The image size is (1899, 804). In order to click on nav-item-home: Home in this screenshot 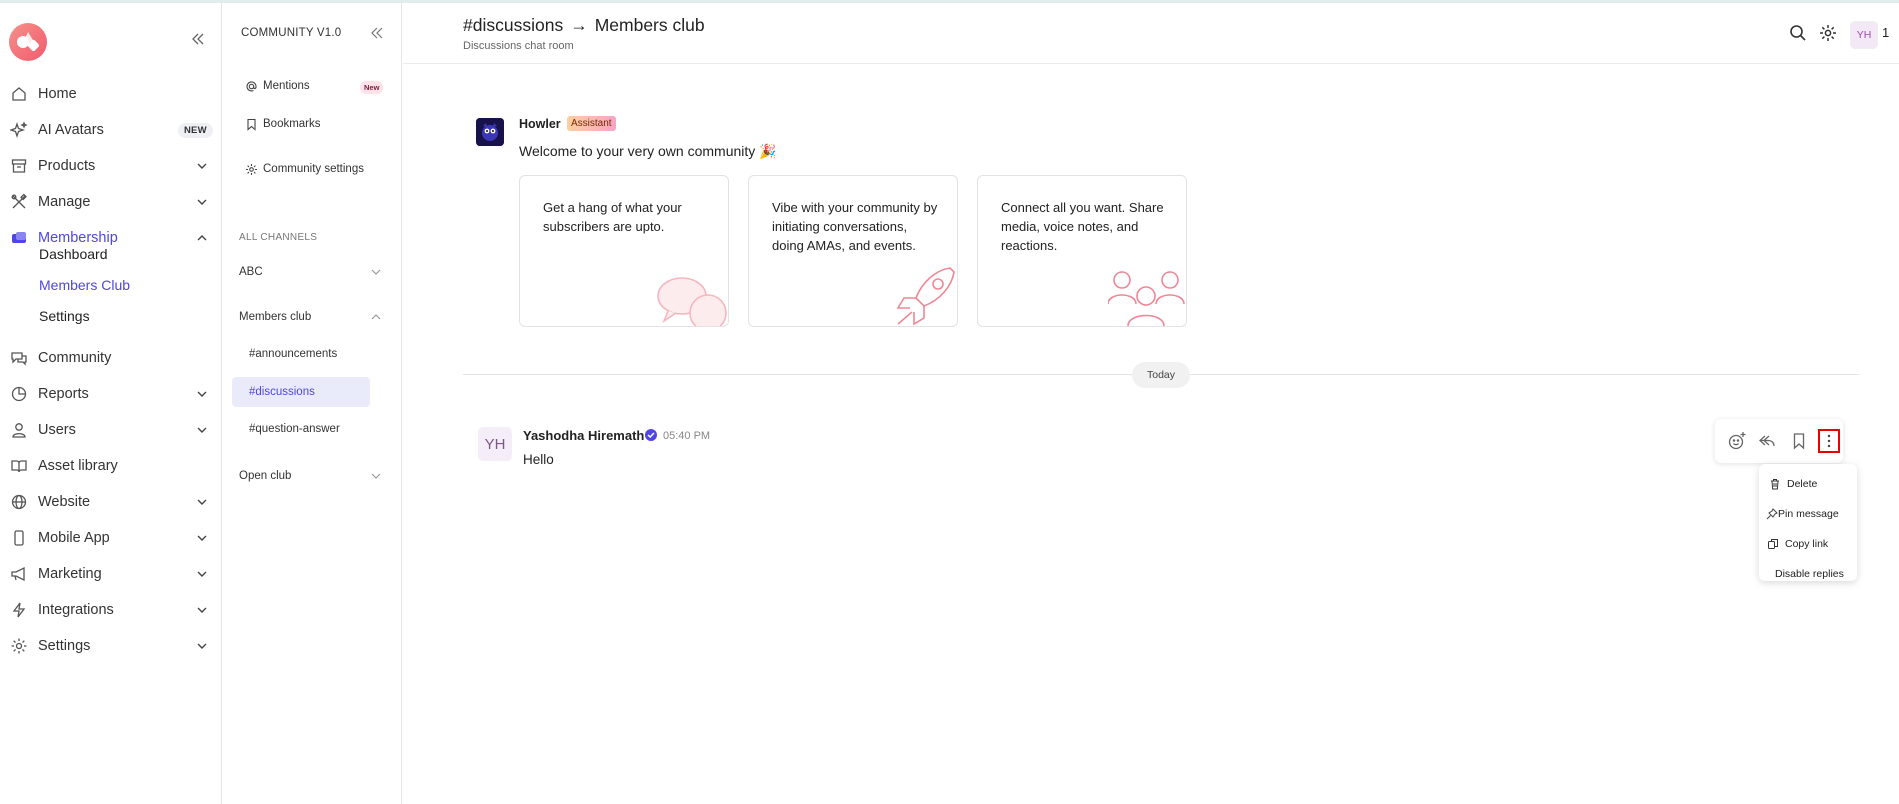, I will do `click(111, 94)`.